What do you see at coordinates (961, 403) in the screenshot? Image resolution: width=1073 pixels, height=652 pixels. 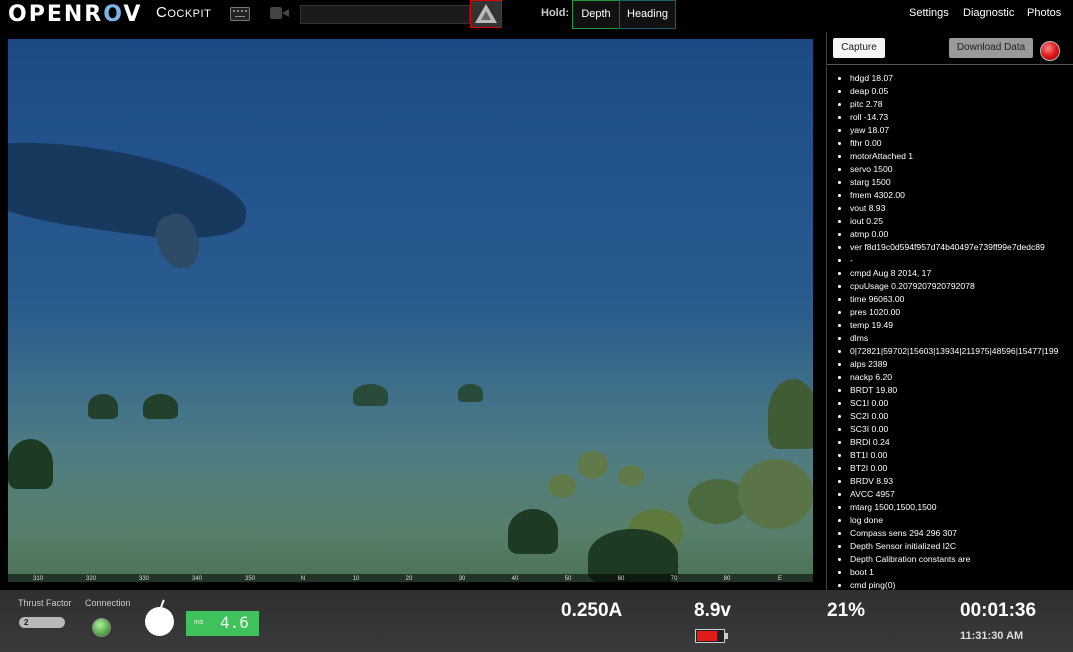 I see `telemetry-item: SC1I 0.00` at bounding box center [961, 403].